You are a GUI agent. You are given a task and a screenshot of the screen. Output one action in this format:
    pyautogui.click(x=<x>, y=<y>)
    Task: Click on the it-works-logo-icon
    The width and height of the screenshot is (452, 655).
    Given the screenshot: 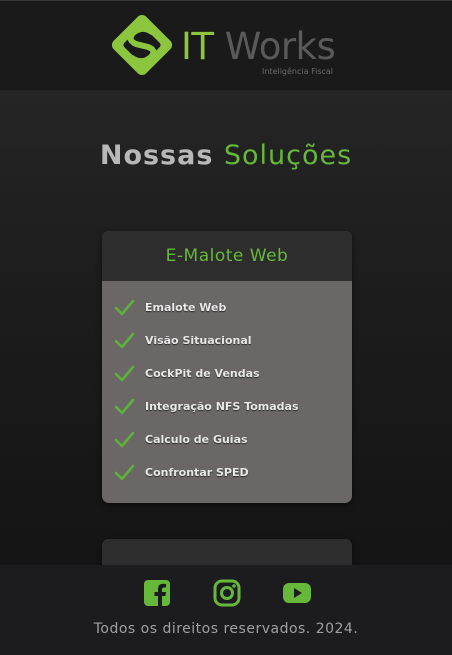 What is the action you would take?
    pyautogui.click(x=142, y=45)
    